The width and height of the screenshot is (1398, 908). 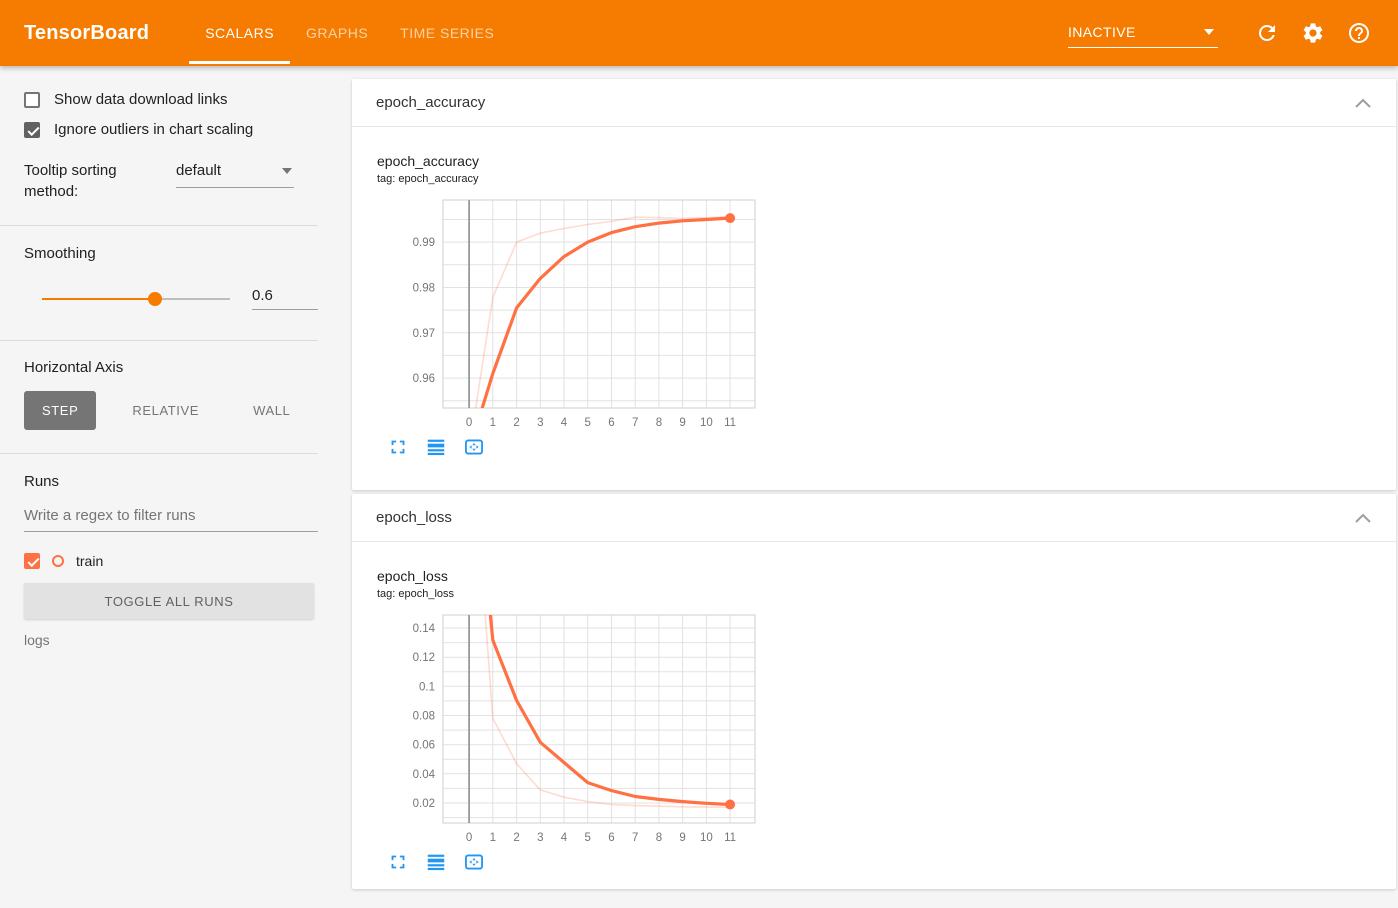 What do you see at coordinates (424, 334) in the screenshot?
I see `svg-text: 0.97` at bounding box center [424, 334].